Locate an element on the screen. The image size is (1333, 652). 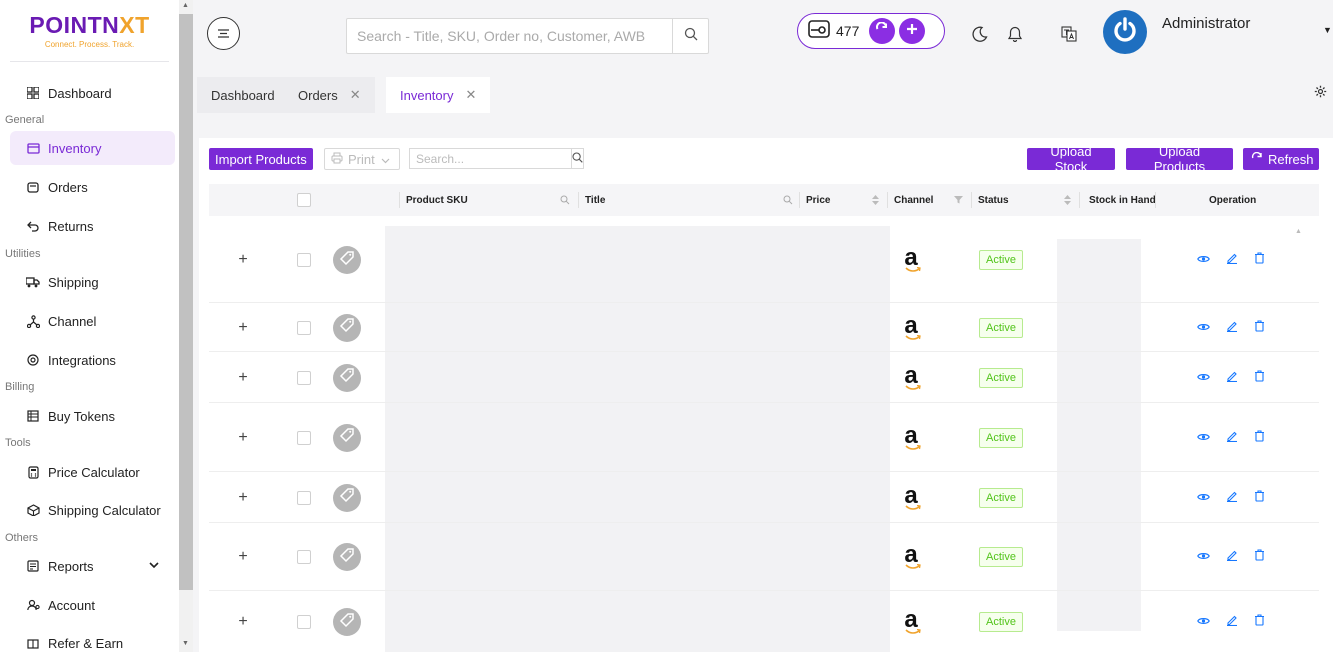
col-price: Price is located at coordinates (818, 200).